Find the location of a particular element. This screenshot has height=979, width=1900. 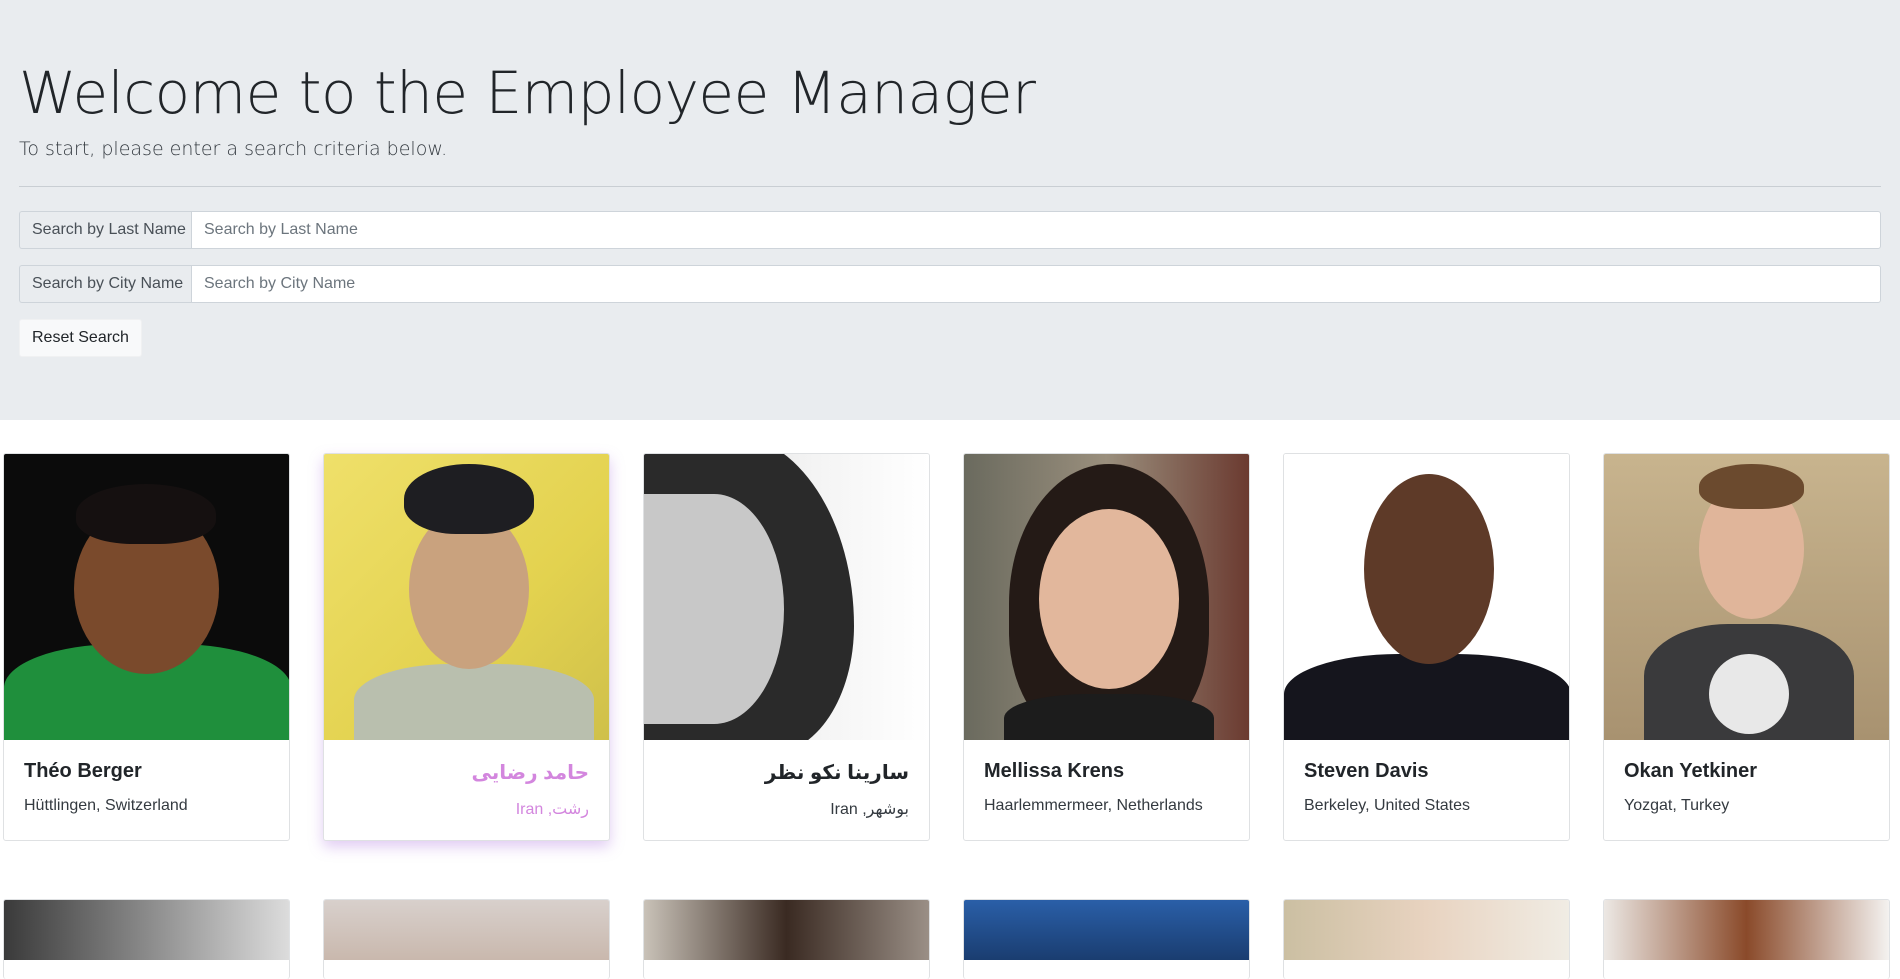

last-name-search-input is located at coordinates (1036, 230).